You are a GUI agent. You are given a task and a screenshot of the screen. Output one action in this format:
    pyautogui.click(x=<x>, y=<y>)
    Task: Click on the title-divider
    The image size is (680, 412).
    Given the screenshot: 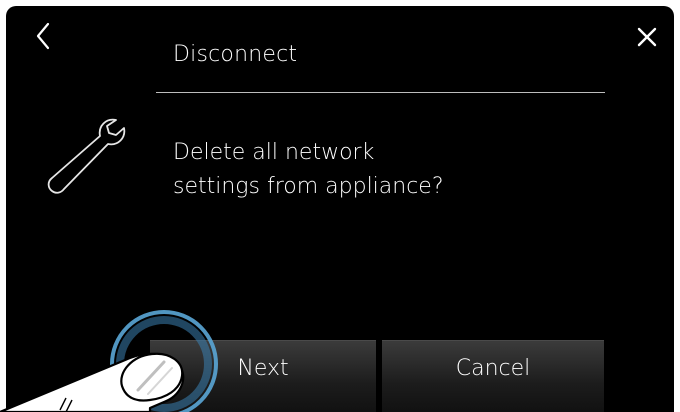 What is the action you would take?
    pyautogui.click(x=380, y=92)
    